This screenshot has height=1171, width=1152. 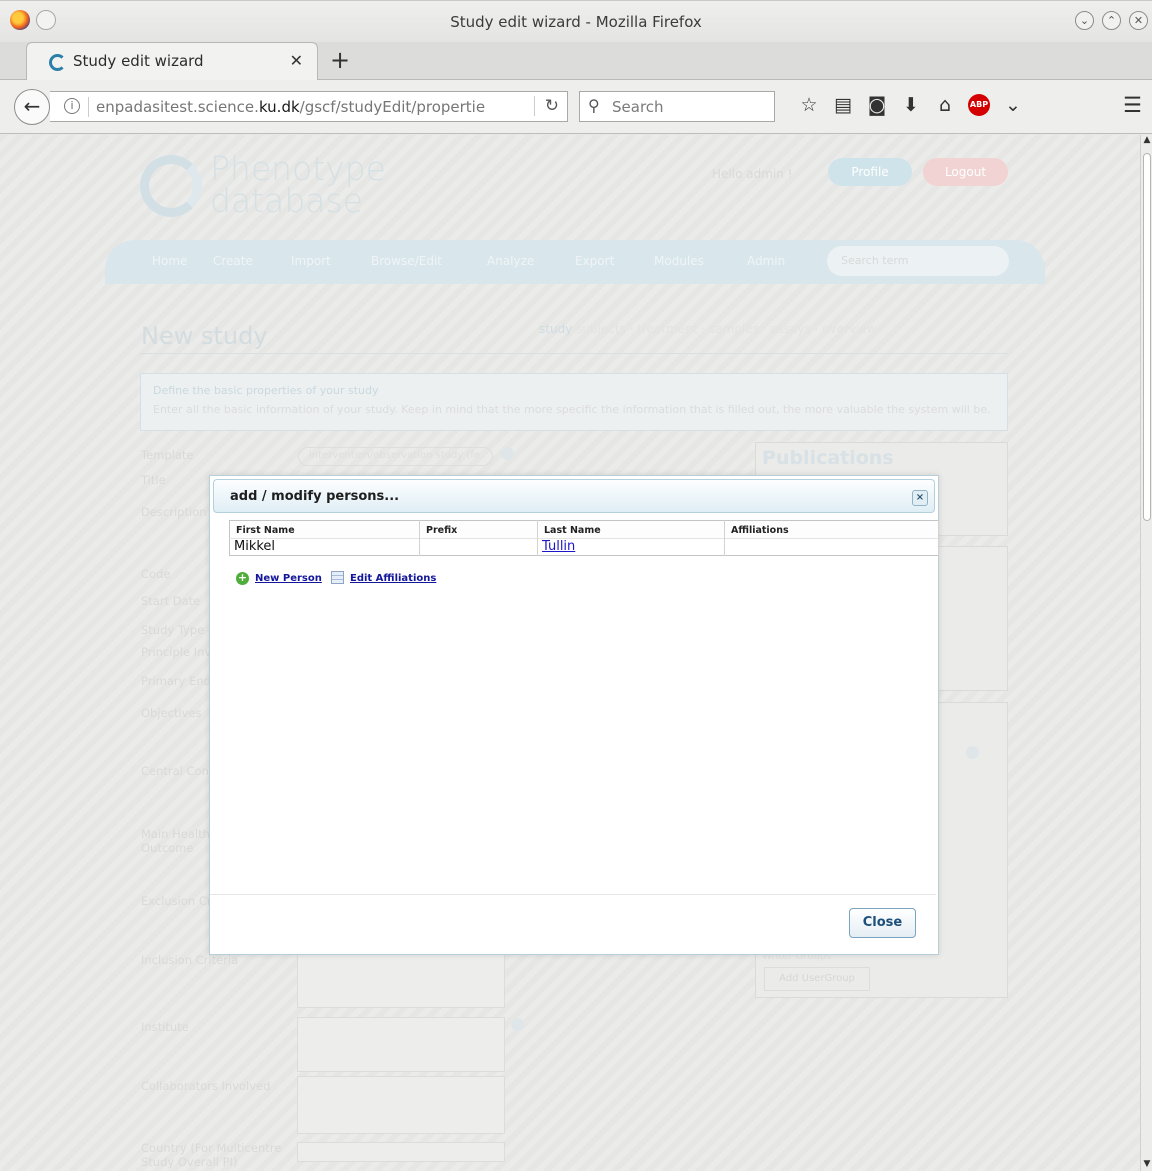 What do you see at coordinates (165, 1027) in the screenshot?
I see `label-institute: Institute` at bounding box center [165, 1027].